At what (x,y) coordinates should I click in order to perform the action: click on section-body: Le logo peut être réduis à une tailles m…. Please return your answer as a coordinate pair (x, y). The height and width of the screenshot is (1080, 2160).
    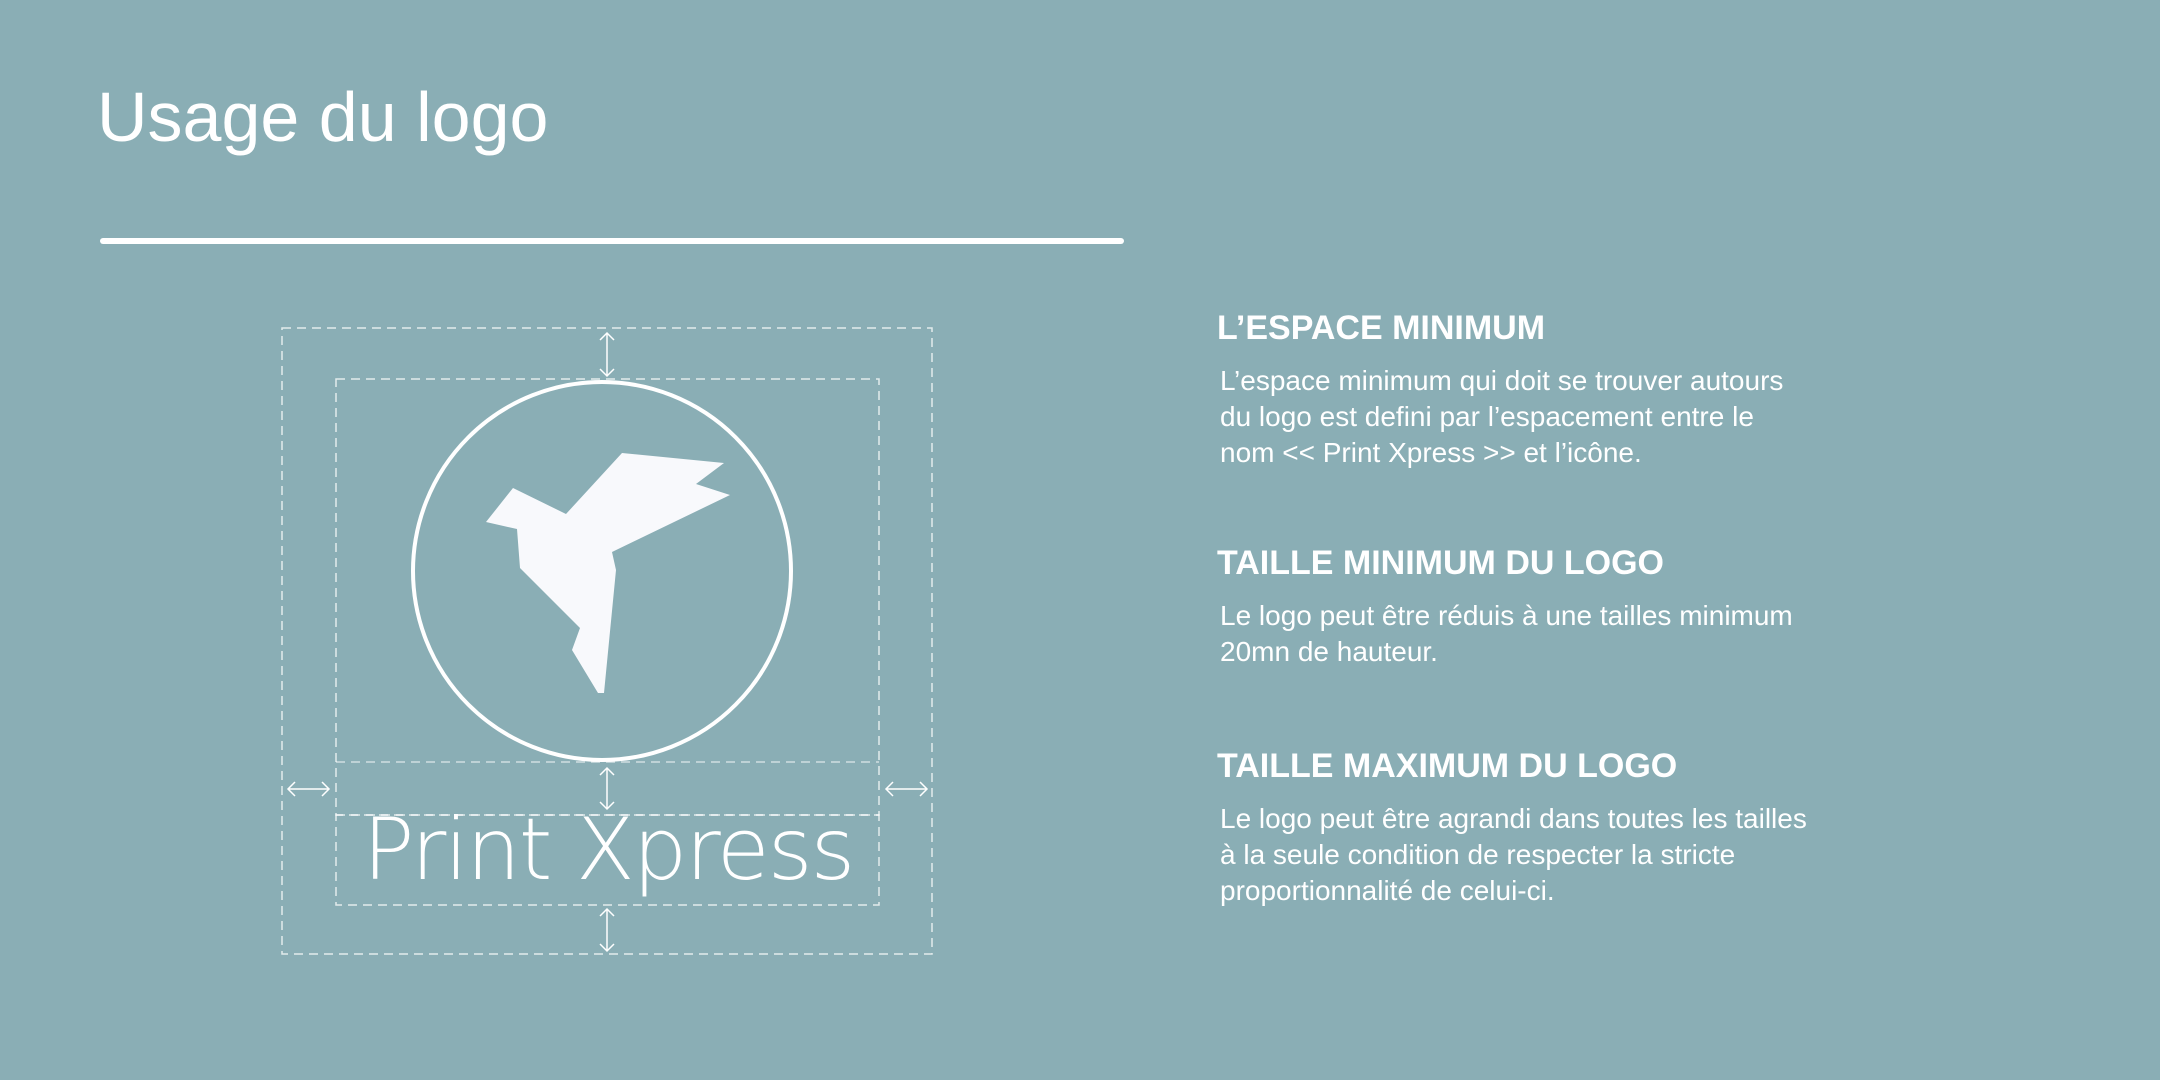
    Looking at the image, I should click on (1548, 634).